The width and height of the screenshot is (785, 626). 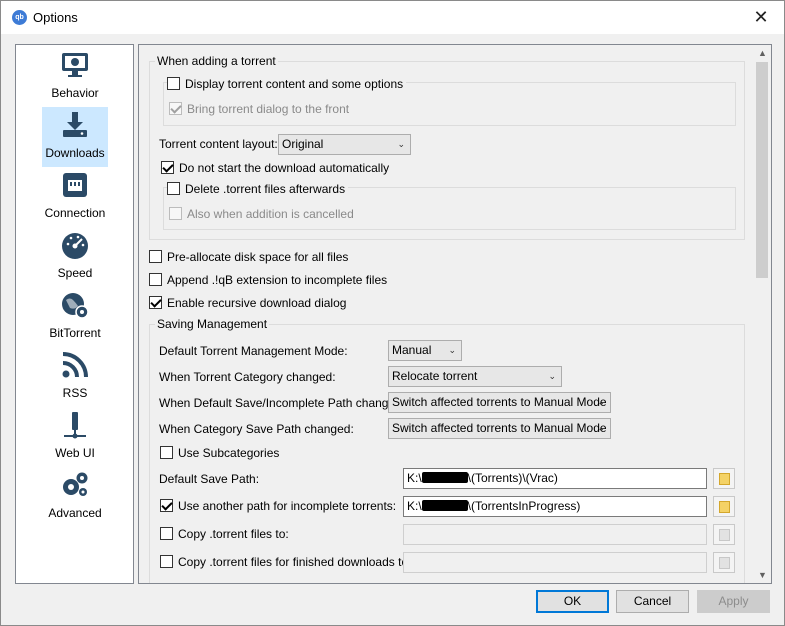 I want to click on delete-files-option: Delete .torrent files afterwards, so click(x=258, y=189).